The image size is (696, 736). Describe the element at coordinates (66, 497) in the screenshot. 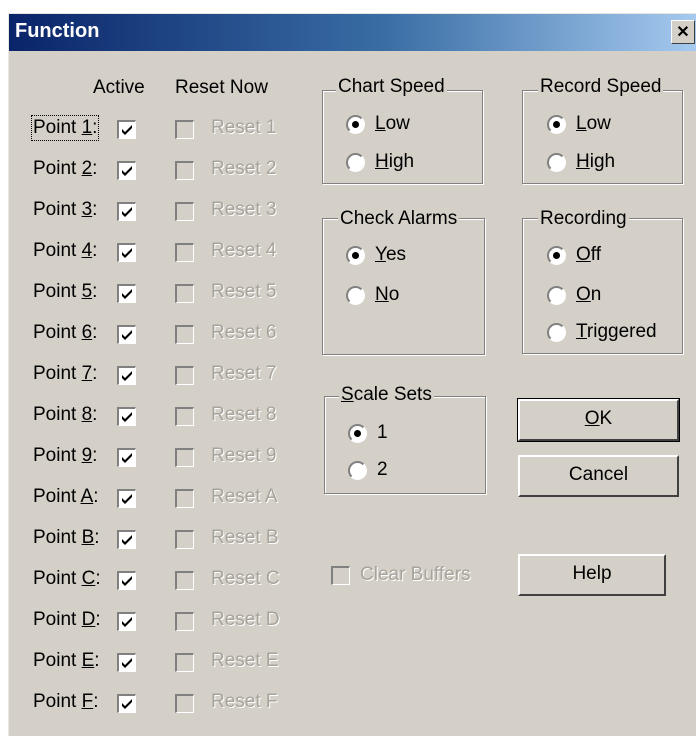

I see `point-label: Point A:` at that location.